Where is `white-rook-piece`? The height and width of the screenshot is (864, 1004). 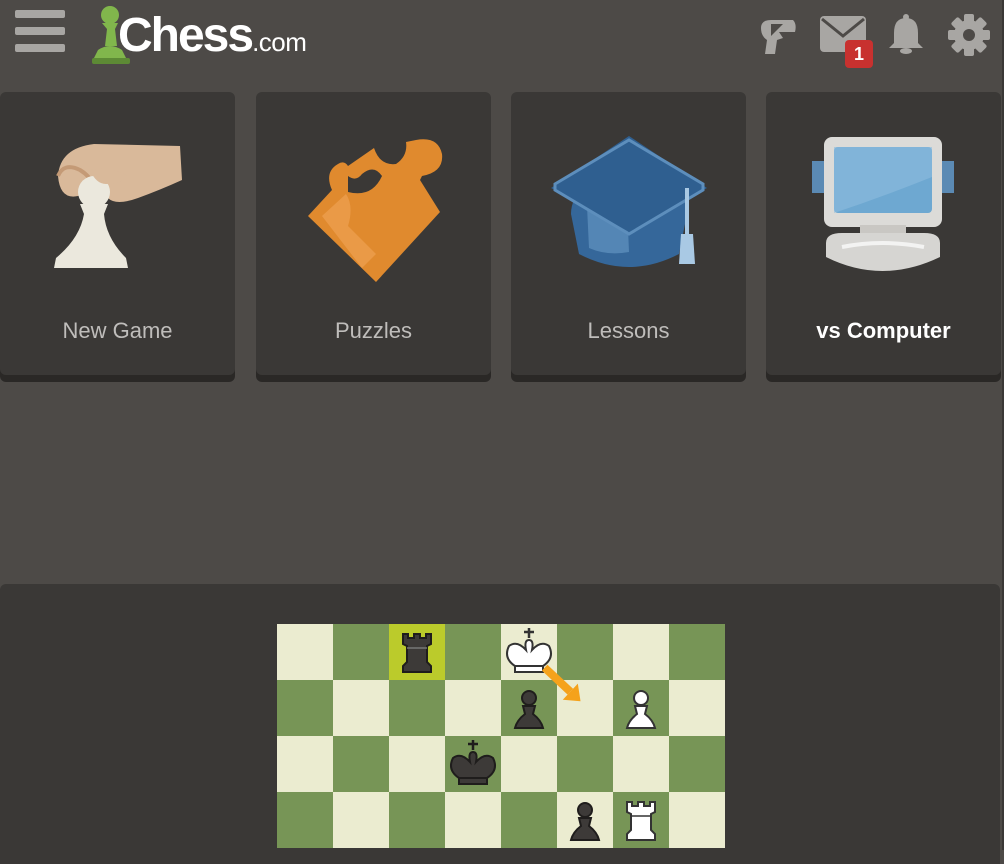
white-rook-piece is located at coordinates (641, 821).